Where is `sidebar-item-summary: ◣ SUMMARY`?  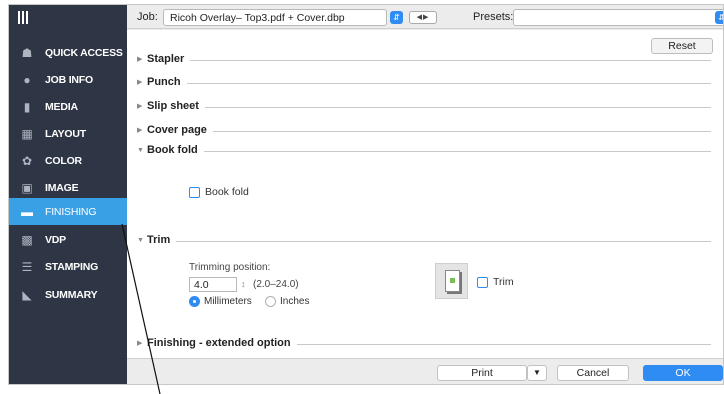 sidebar-item-summary: ◣ SUMMARY is located at coordinates (68, 294).